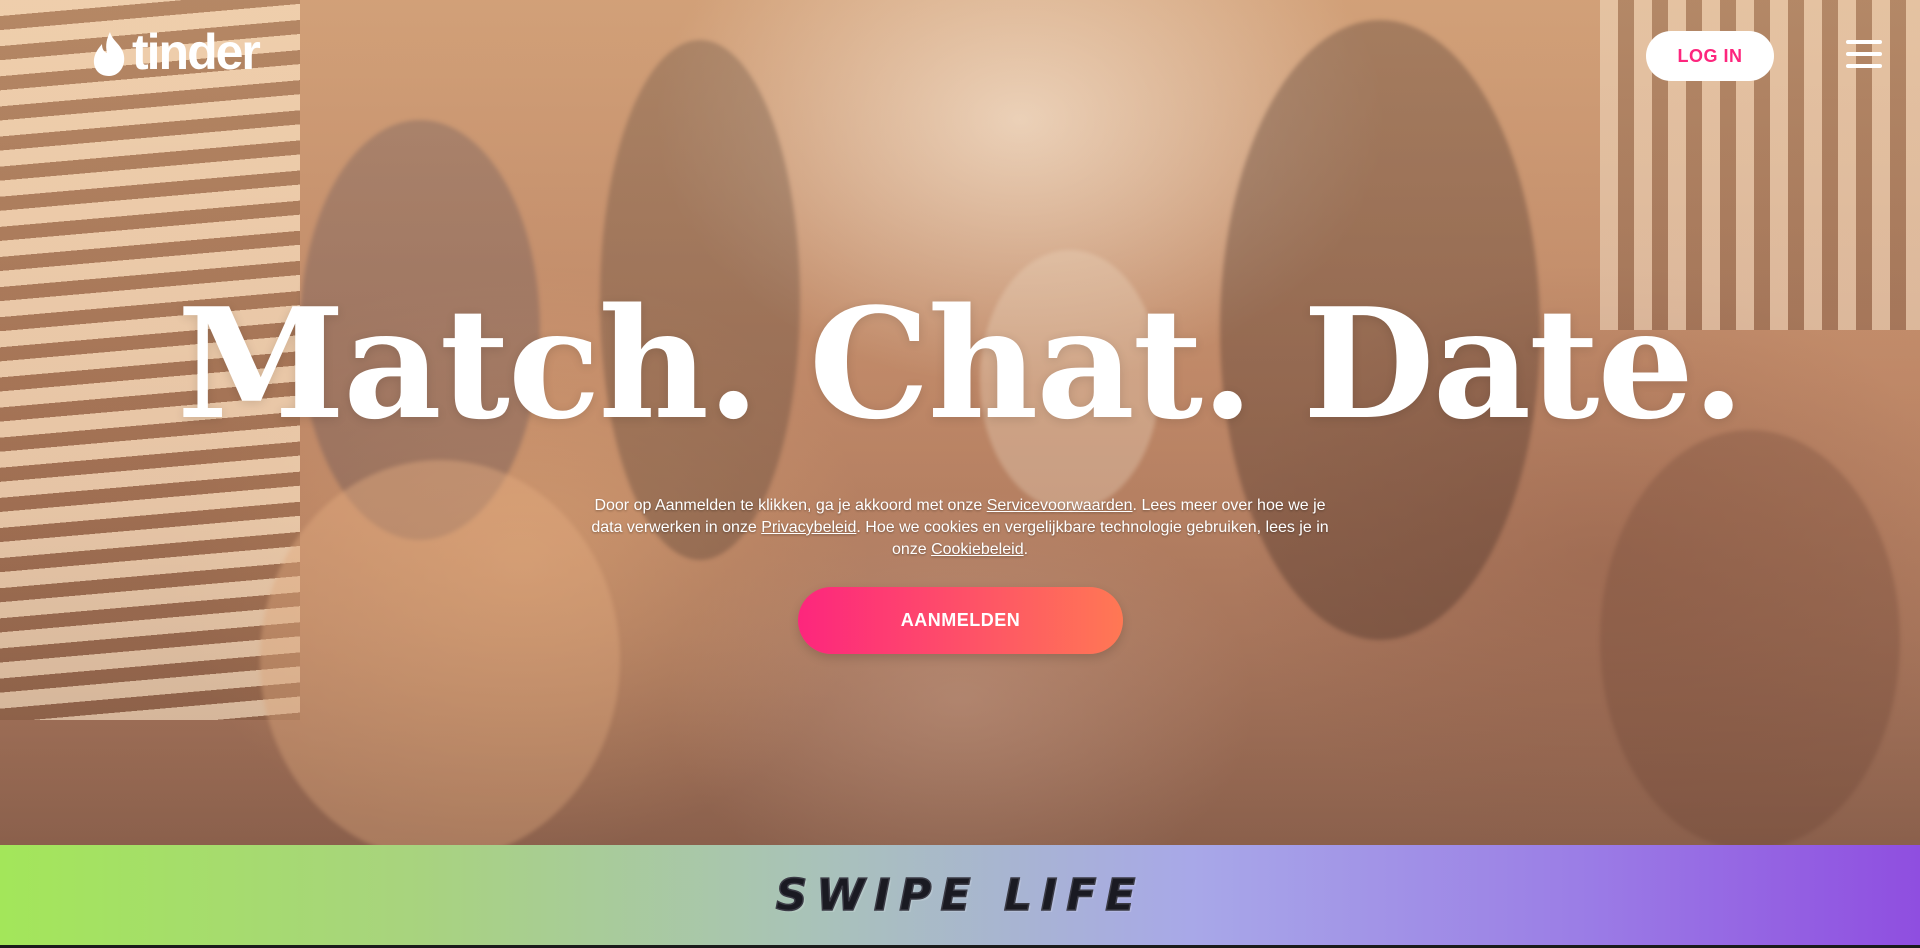  I want to click on legal-text: ., so click(1026, 549).